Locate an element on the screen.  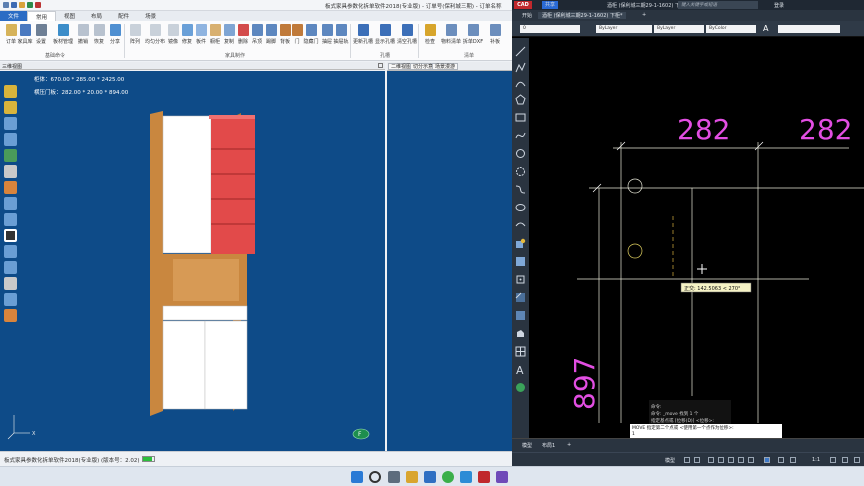
wireframe-icon is located at coordinates (10, 235).